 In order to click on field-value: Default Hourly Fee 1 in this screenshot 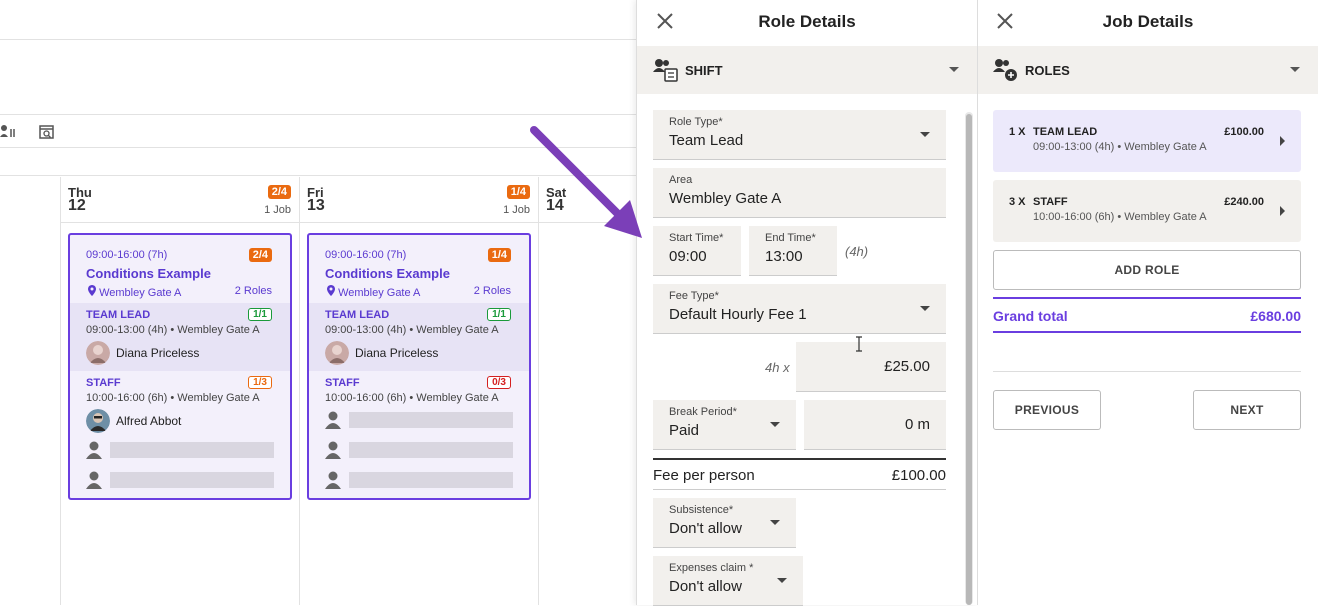, I will do `click(738, 314)`.